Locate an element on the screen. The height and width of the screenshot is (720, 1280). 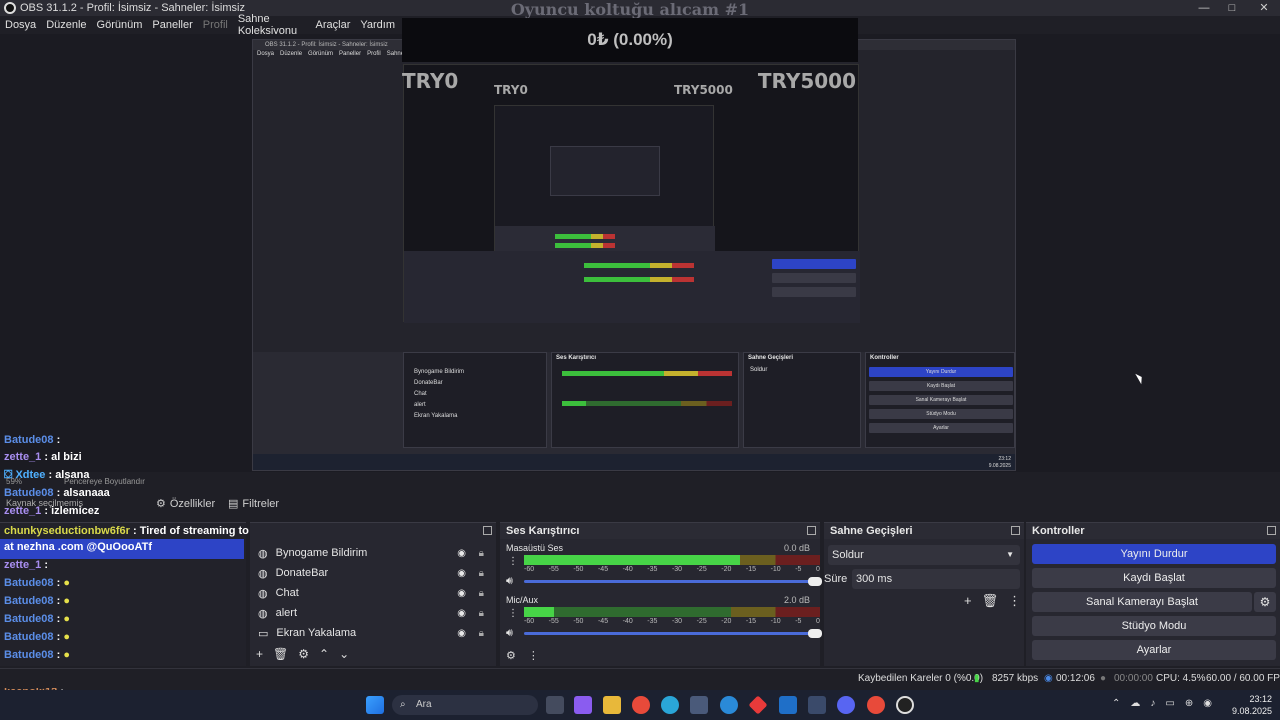
properties-button: ⚙ Özellikler is located at coordinates (185, 504).